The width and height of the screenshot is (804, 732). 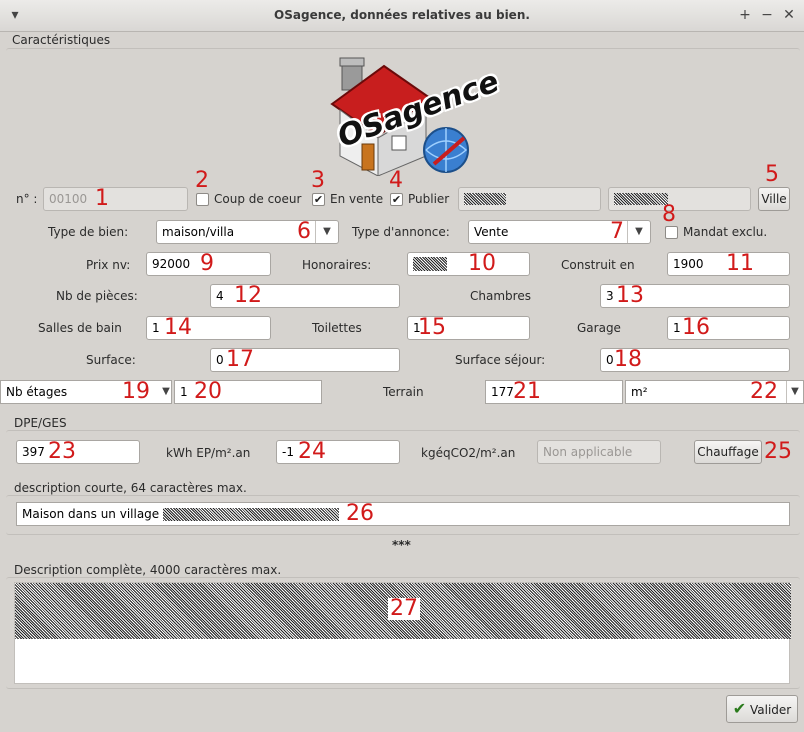 I want to click on annotation-4: 4, so click(x=396, y=180).